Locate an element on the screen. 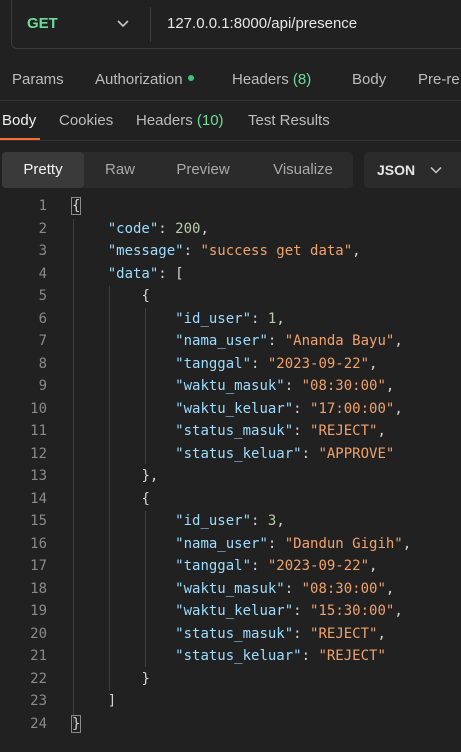 The height and width of the screenshot is (752, 461). json-key: "code" is located at coordinates (133, 228).